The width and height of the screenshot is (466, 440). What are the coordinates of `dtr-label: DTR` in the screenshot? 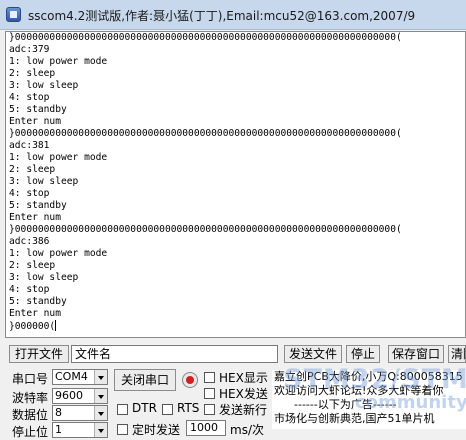 It's located at (144, 408).